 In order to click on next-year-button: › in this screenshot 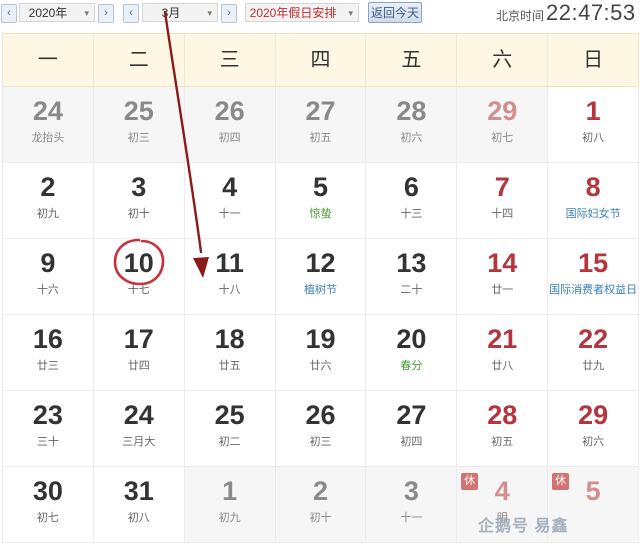, I will do `click(106, 13)`.